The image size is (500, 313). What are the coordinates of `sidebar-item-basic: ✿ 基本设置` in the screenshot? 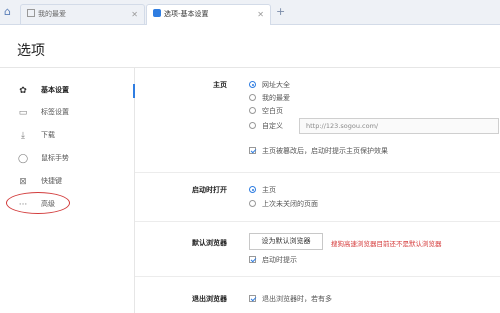 It's located at (67, 91).